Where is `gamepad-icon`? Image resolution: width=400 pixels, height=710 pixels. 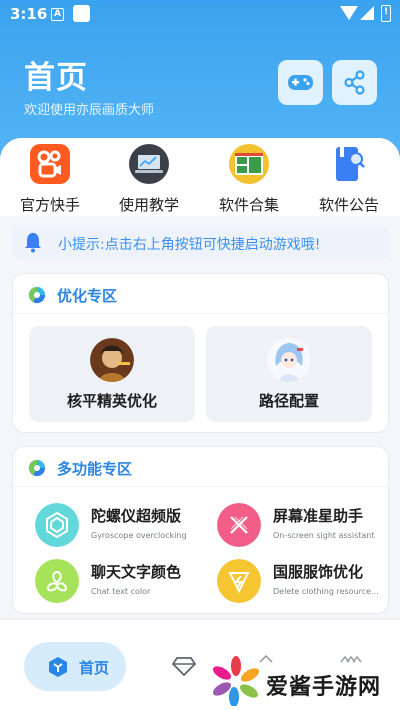 gamepad-icon is located at coordinates (300, 82).